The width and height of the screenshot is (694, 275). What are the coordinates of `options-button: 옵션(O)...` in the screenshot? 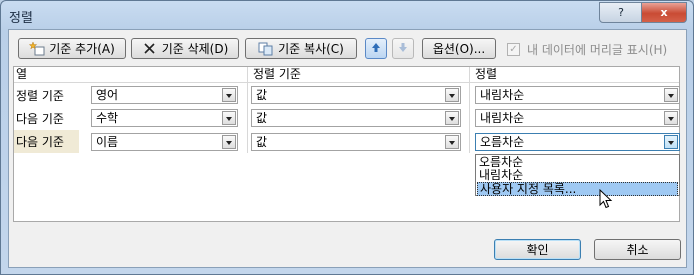 It's located at (459, 48).